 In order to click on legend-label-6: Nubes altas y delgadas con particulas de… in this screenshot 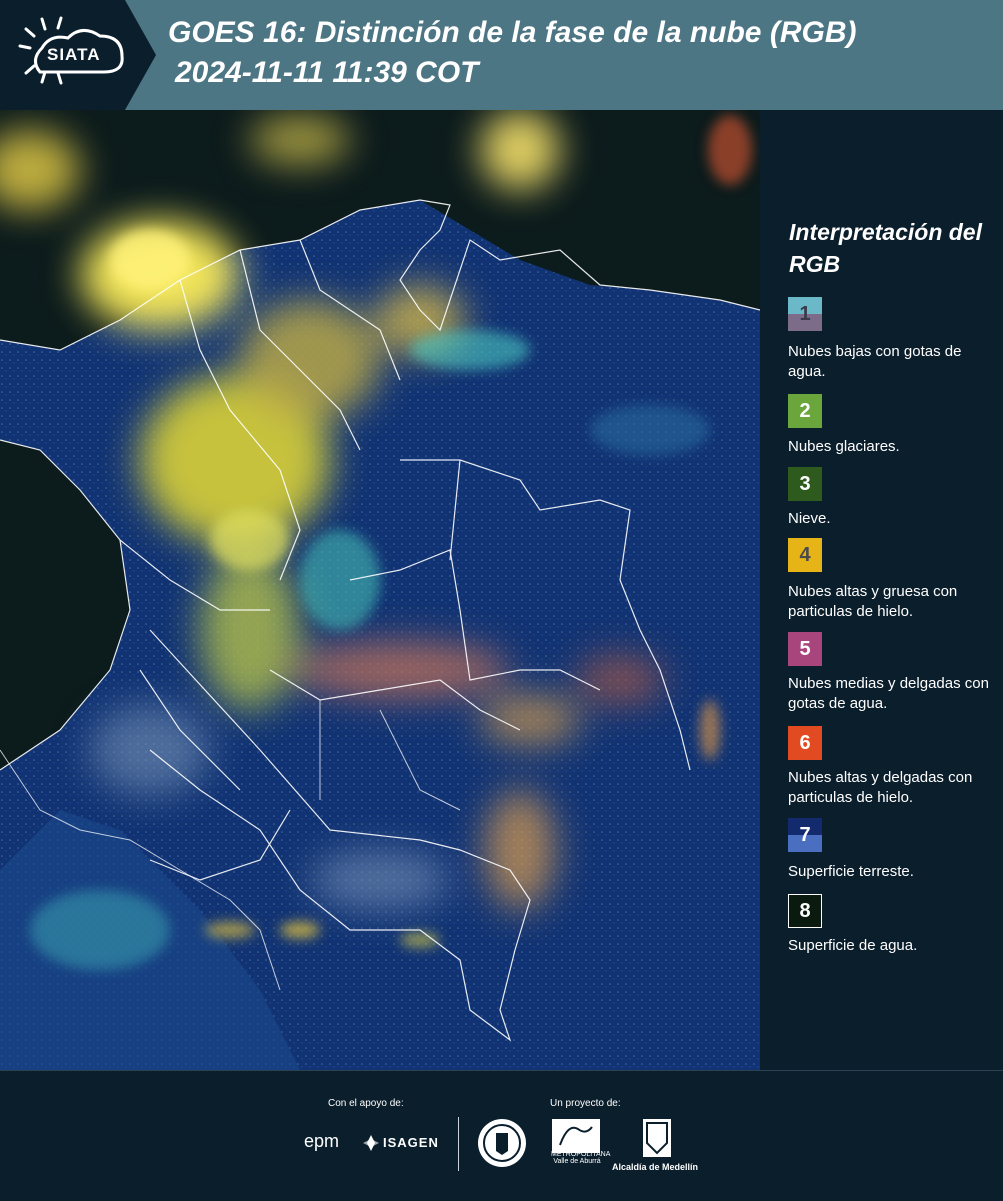, I will do `click(880, 787)`.